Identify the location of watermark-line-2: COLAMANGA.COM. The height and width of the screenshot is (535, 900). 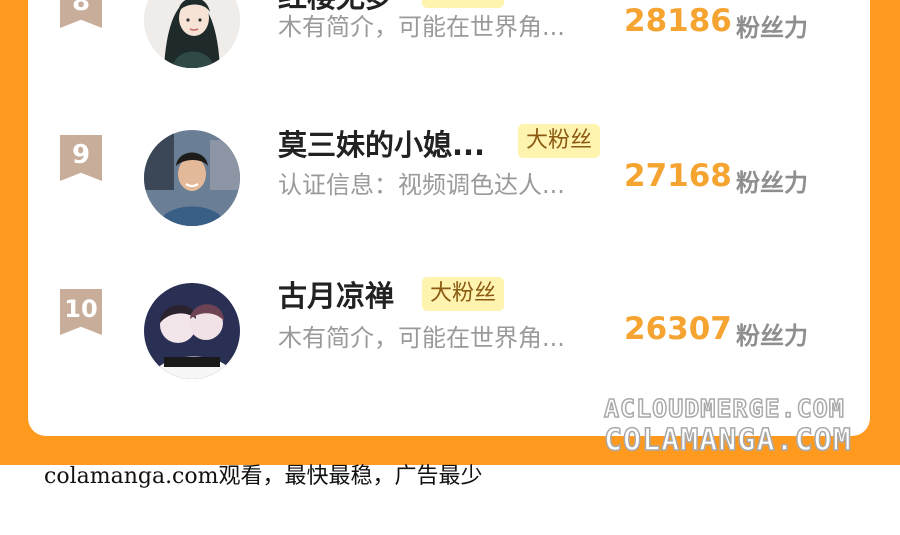
(727, 440).